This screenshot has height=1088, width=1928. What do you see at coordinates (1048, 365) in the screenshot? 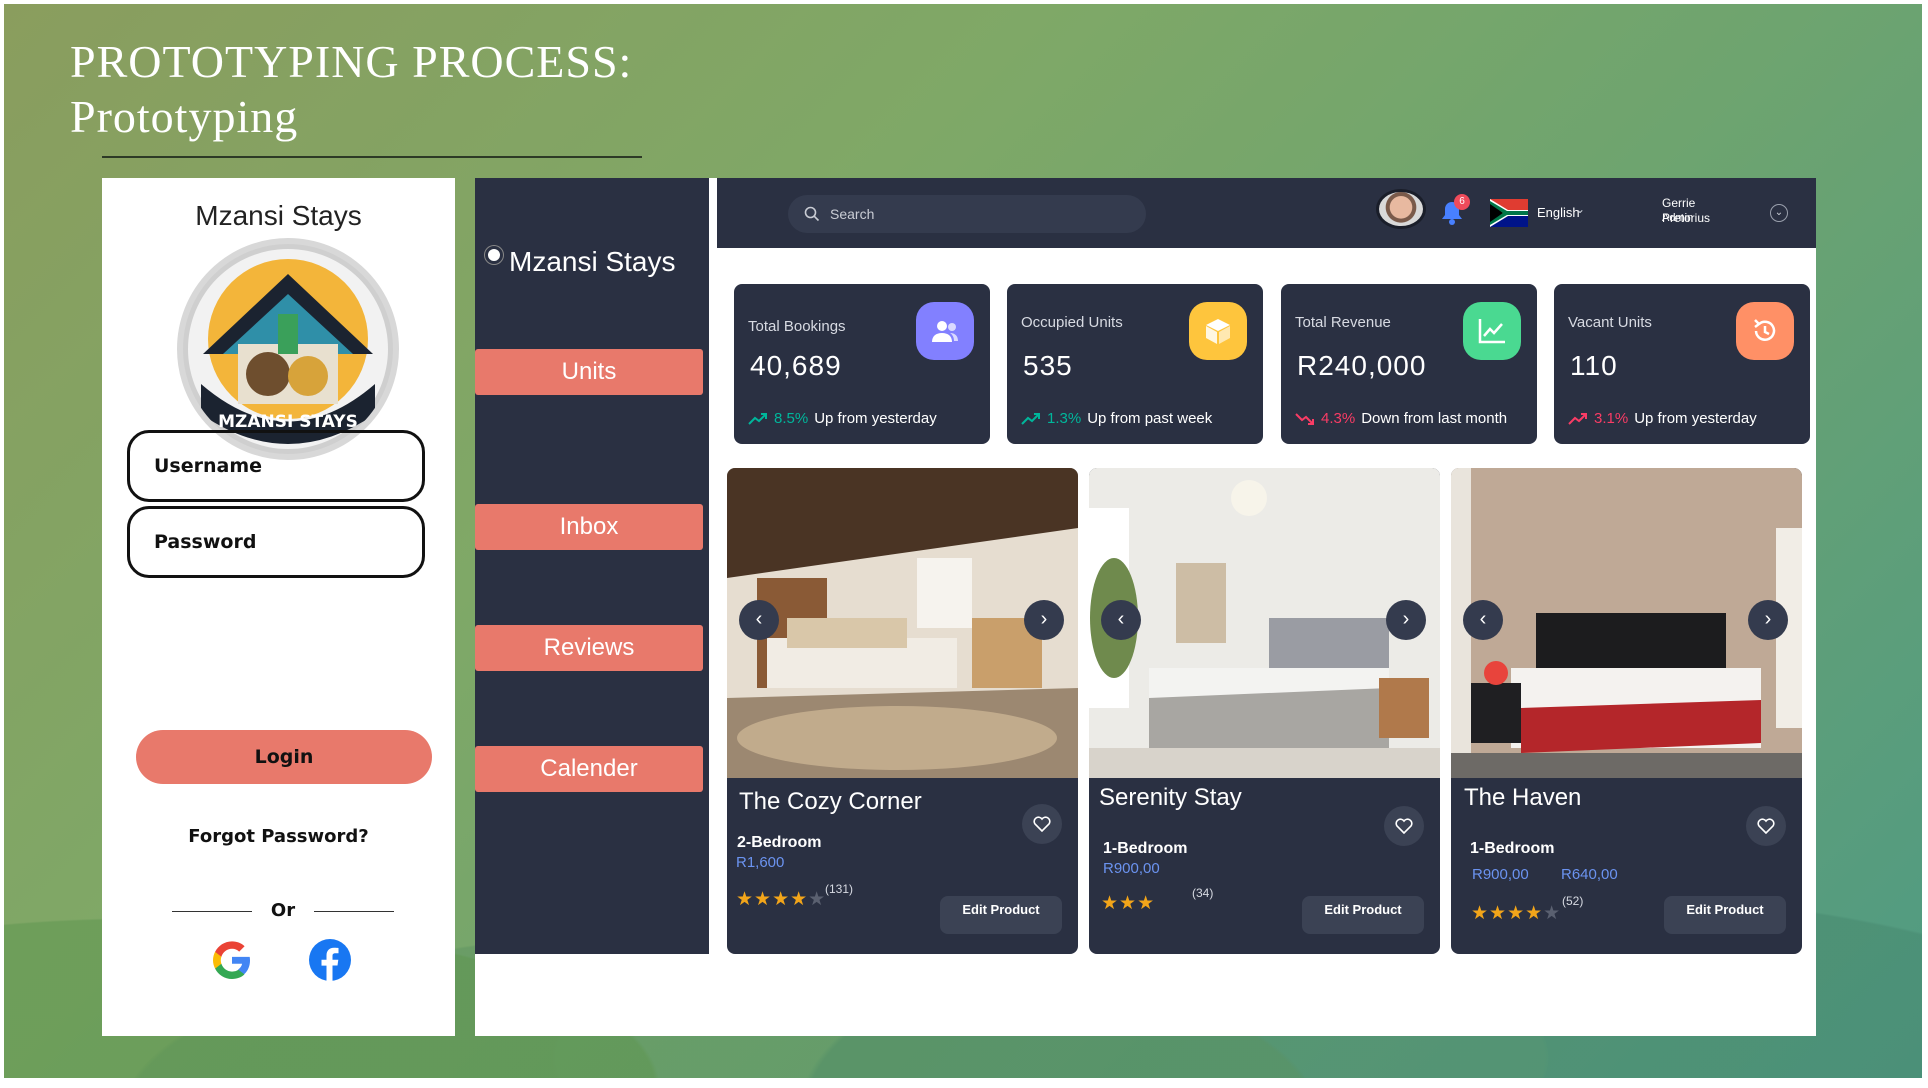
I see `stat-value: 535` at bounding box center [1048, 365].